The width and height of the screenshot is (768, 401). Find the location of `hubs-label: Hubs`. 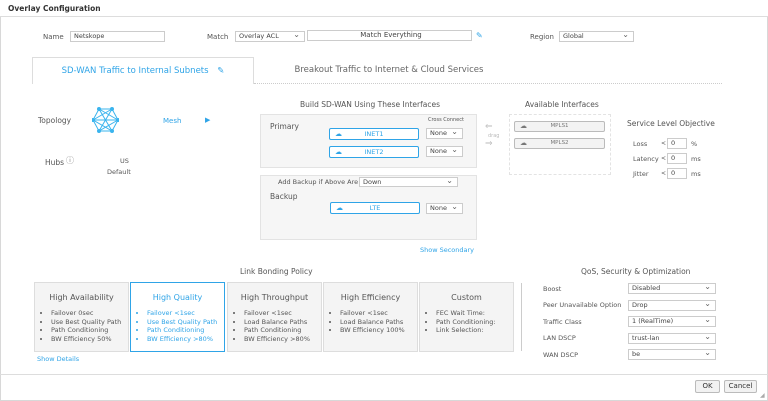

hubs-label: Hubs is located at coordinates (55, 162).